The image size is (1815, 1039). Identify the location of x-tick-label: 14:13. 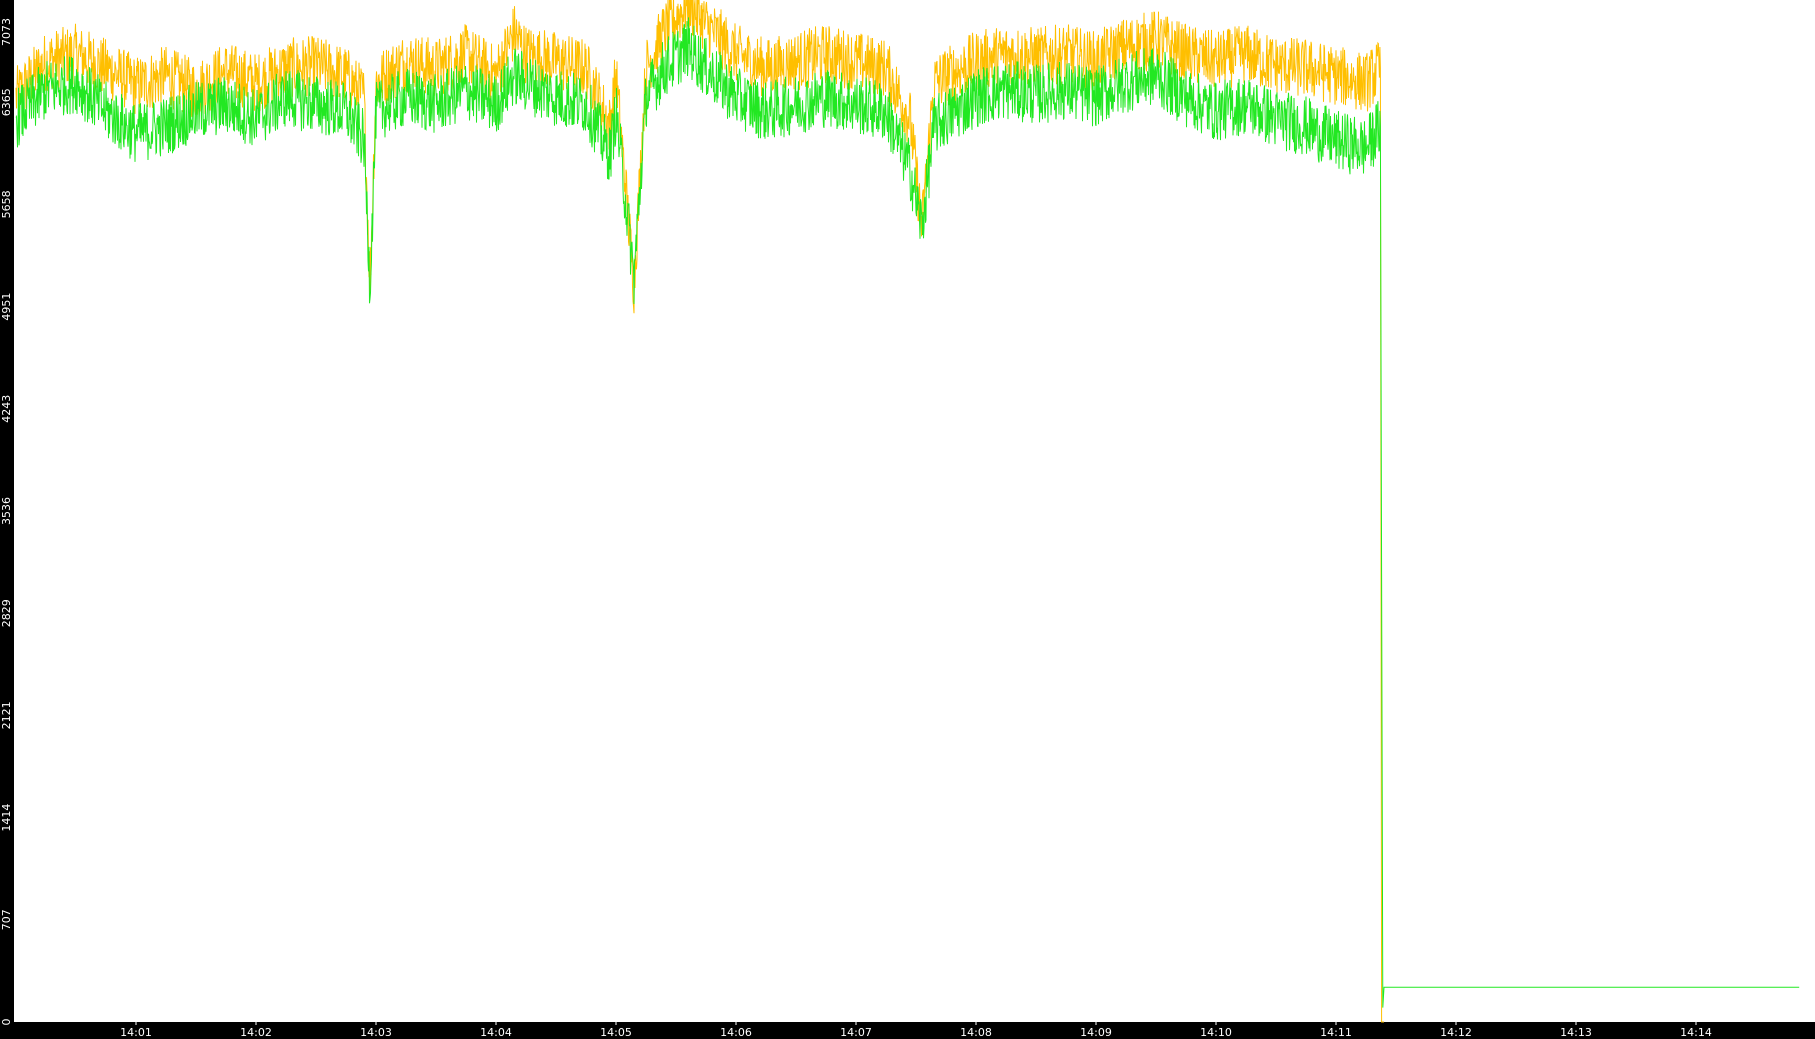
(1576, 1032).